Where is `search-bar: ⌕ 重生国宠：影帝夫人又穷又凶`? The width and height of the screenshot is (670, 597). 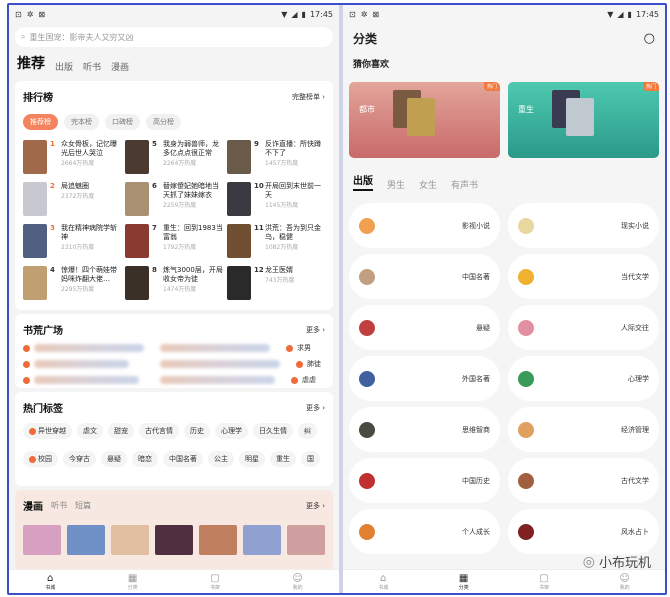
search-bar: ⌕ 重生国宠：影帝夫人又穷又凶 is located at coordinates (174, 37).